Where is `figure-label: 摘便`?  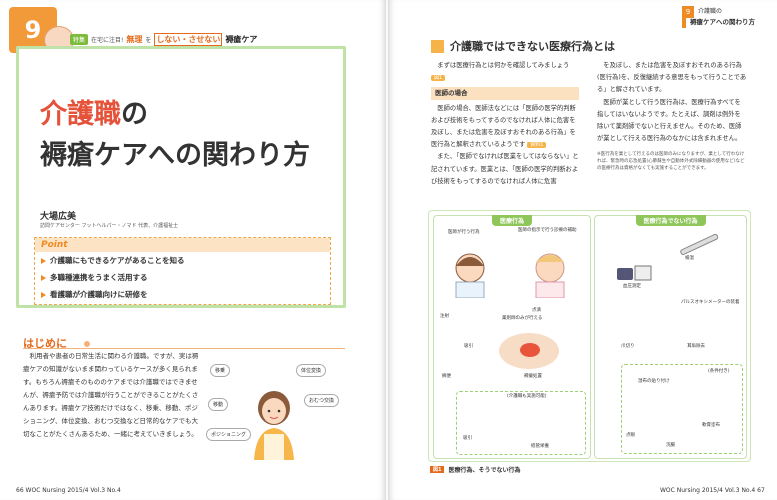
figure-label: 摘便 is located at coordinates (446, 376).